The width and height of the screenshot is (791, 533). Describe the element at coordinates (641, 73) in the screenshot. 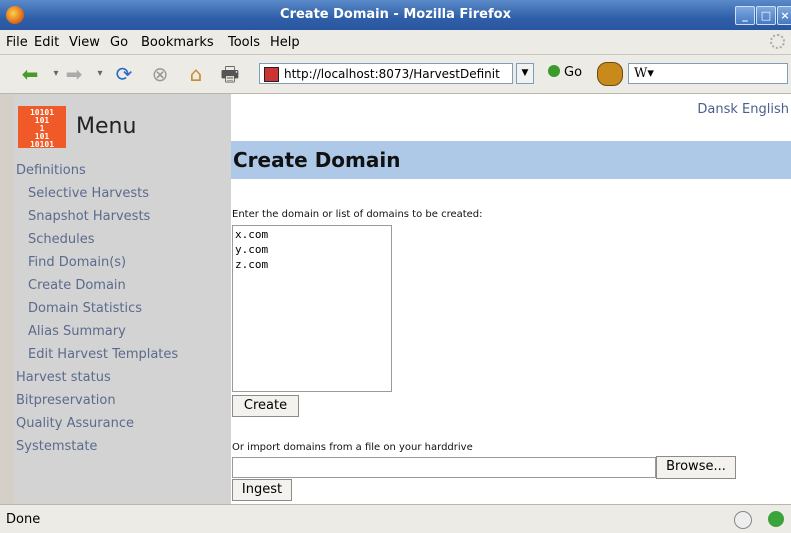

I see `search-engine-label: W` at that location.